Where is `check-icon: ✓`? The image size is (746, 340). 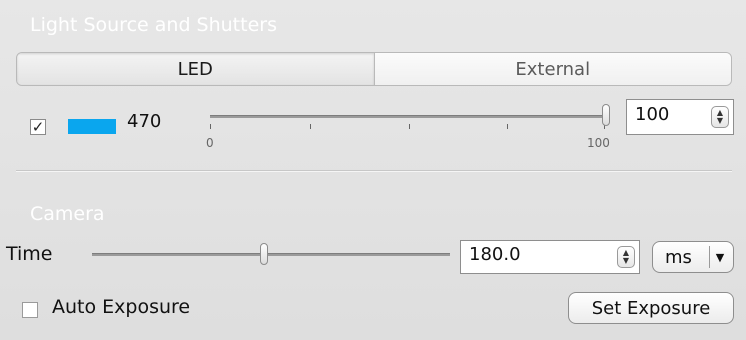
check-icon: ✓ is located at coordinates (38, 126).